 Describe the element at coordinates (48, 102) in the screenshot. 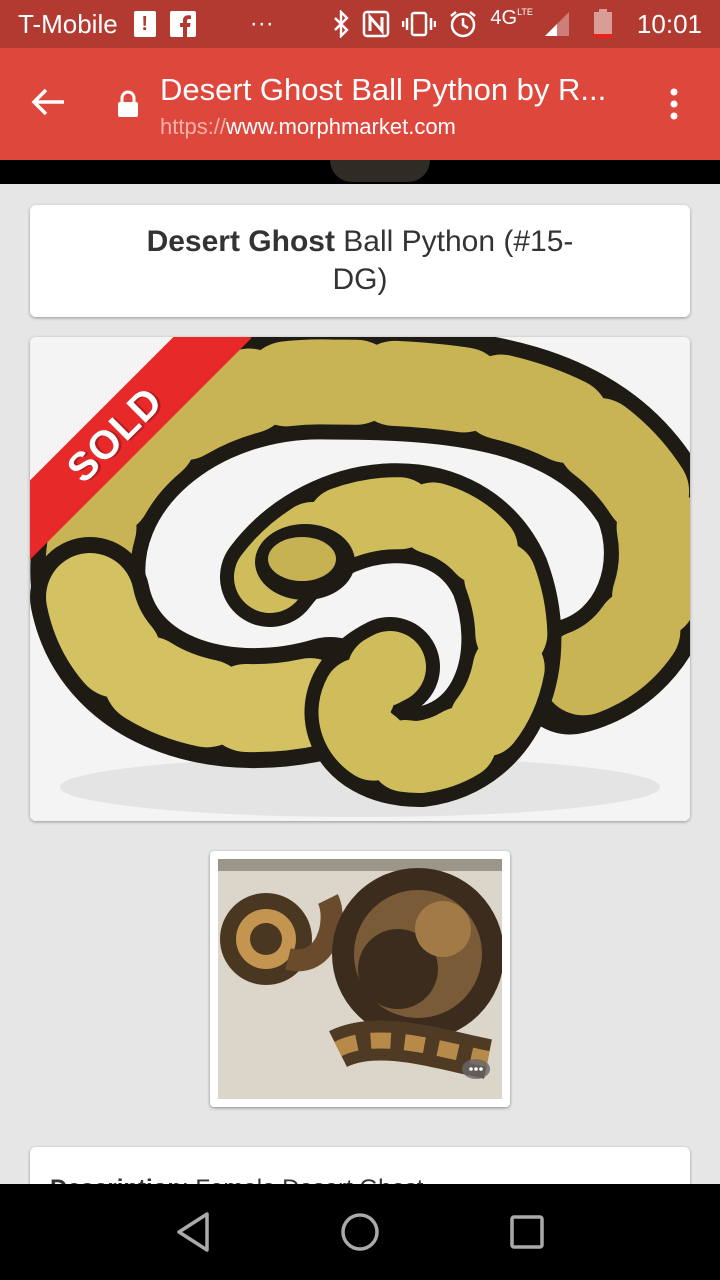

I see `back-arrow-icon` at that location.